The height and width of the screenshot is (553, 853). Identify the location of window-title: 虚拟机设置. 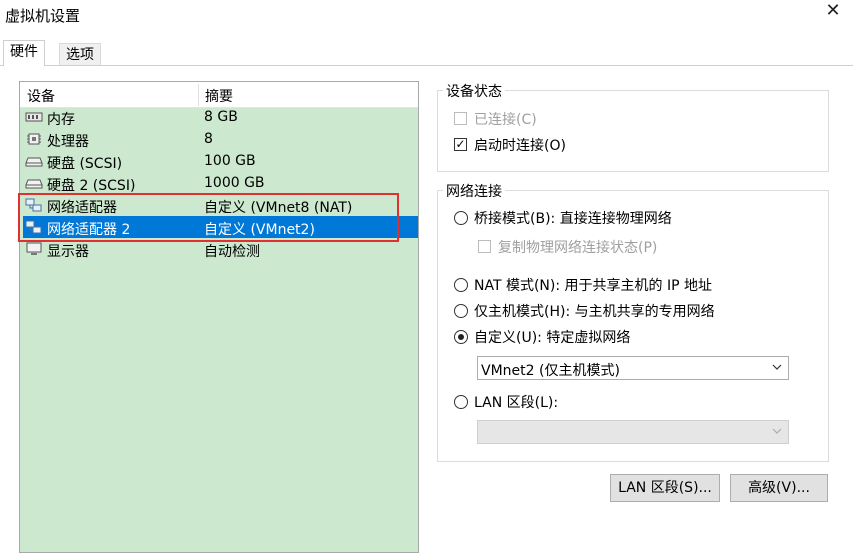
(43, 16).